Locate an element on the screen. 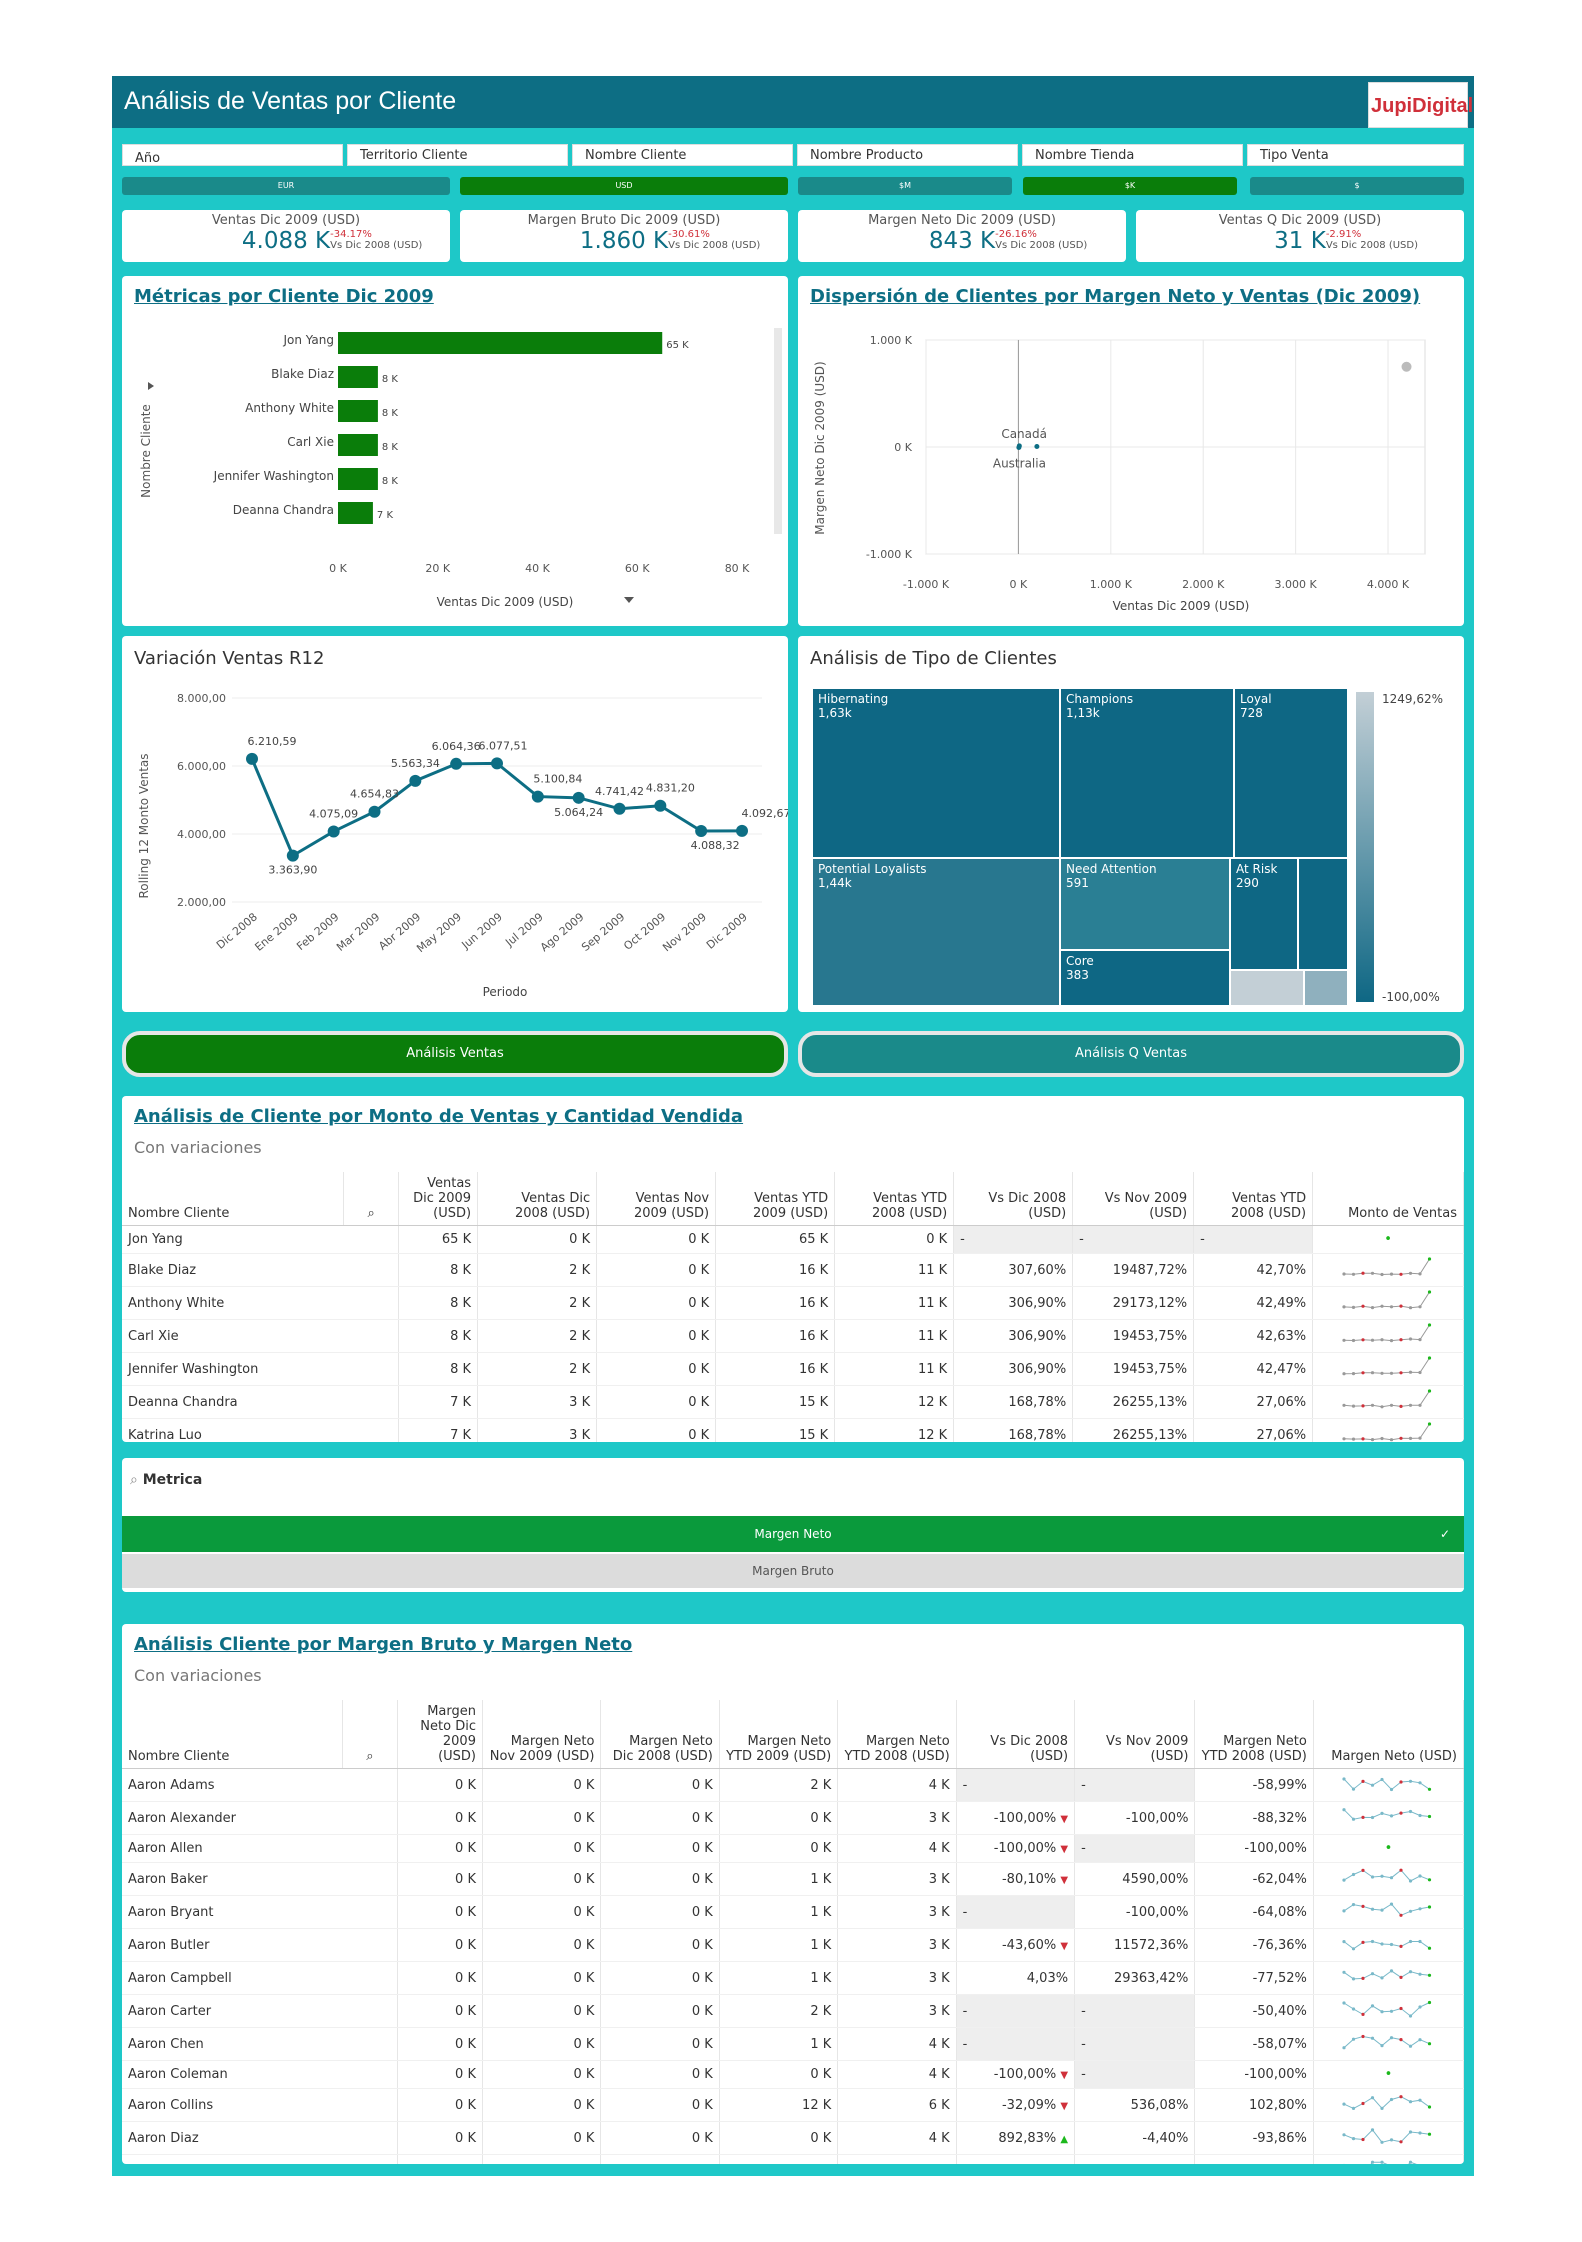 The height and width of the screenshot is (2242, 1582). down-arrow-icon: ▼ is located at coordinates (1064, 1819).